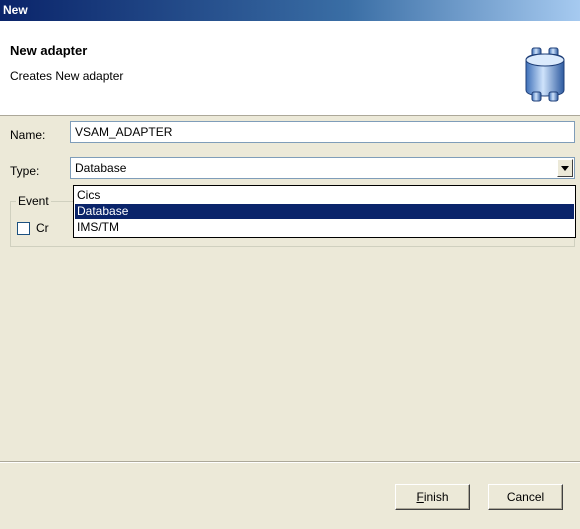  I want to click on database-cylinder-icon, so click(545, 74).